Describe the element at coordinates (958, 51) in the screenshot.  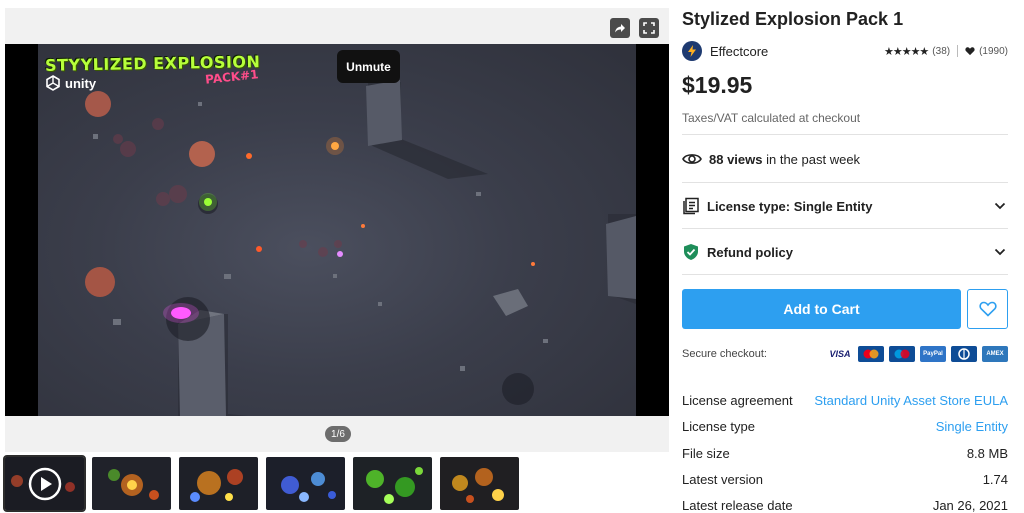
I see `rating-divider` at that location.